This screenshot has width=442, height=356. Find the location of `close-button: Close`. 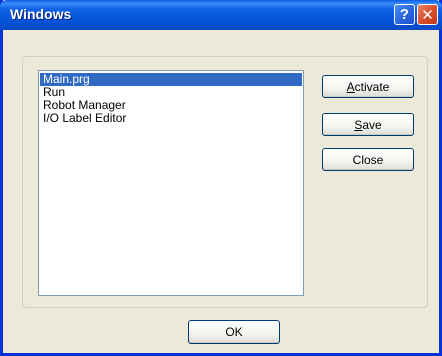

close-button: Close is located at coordinates (368, 159).